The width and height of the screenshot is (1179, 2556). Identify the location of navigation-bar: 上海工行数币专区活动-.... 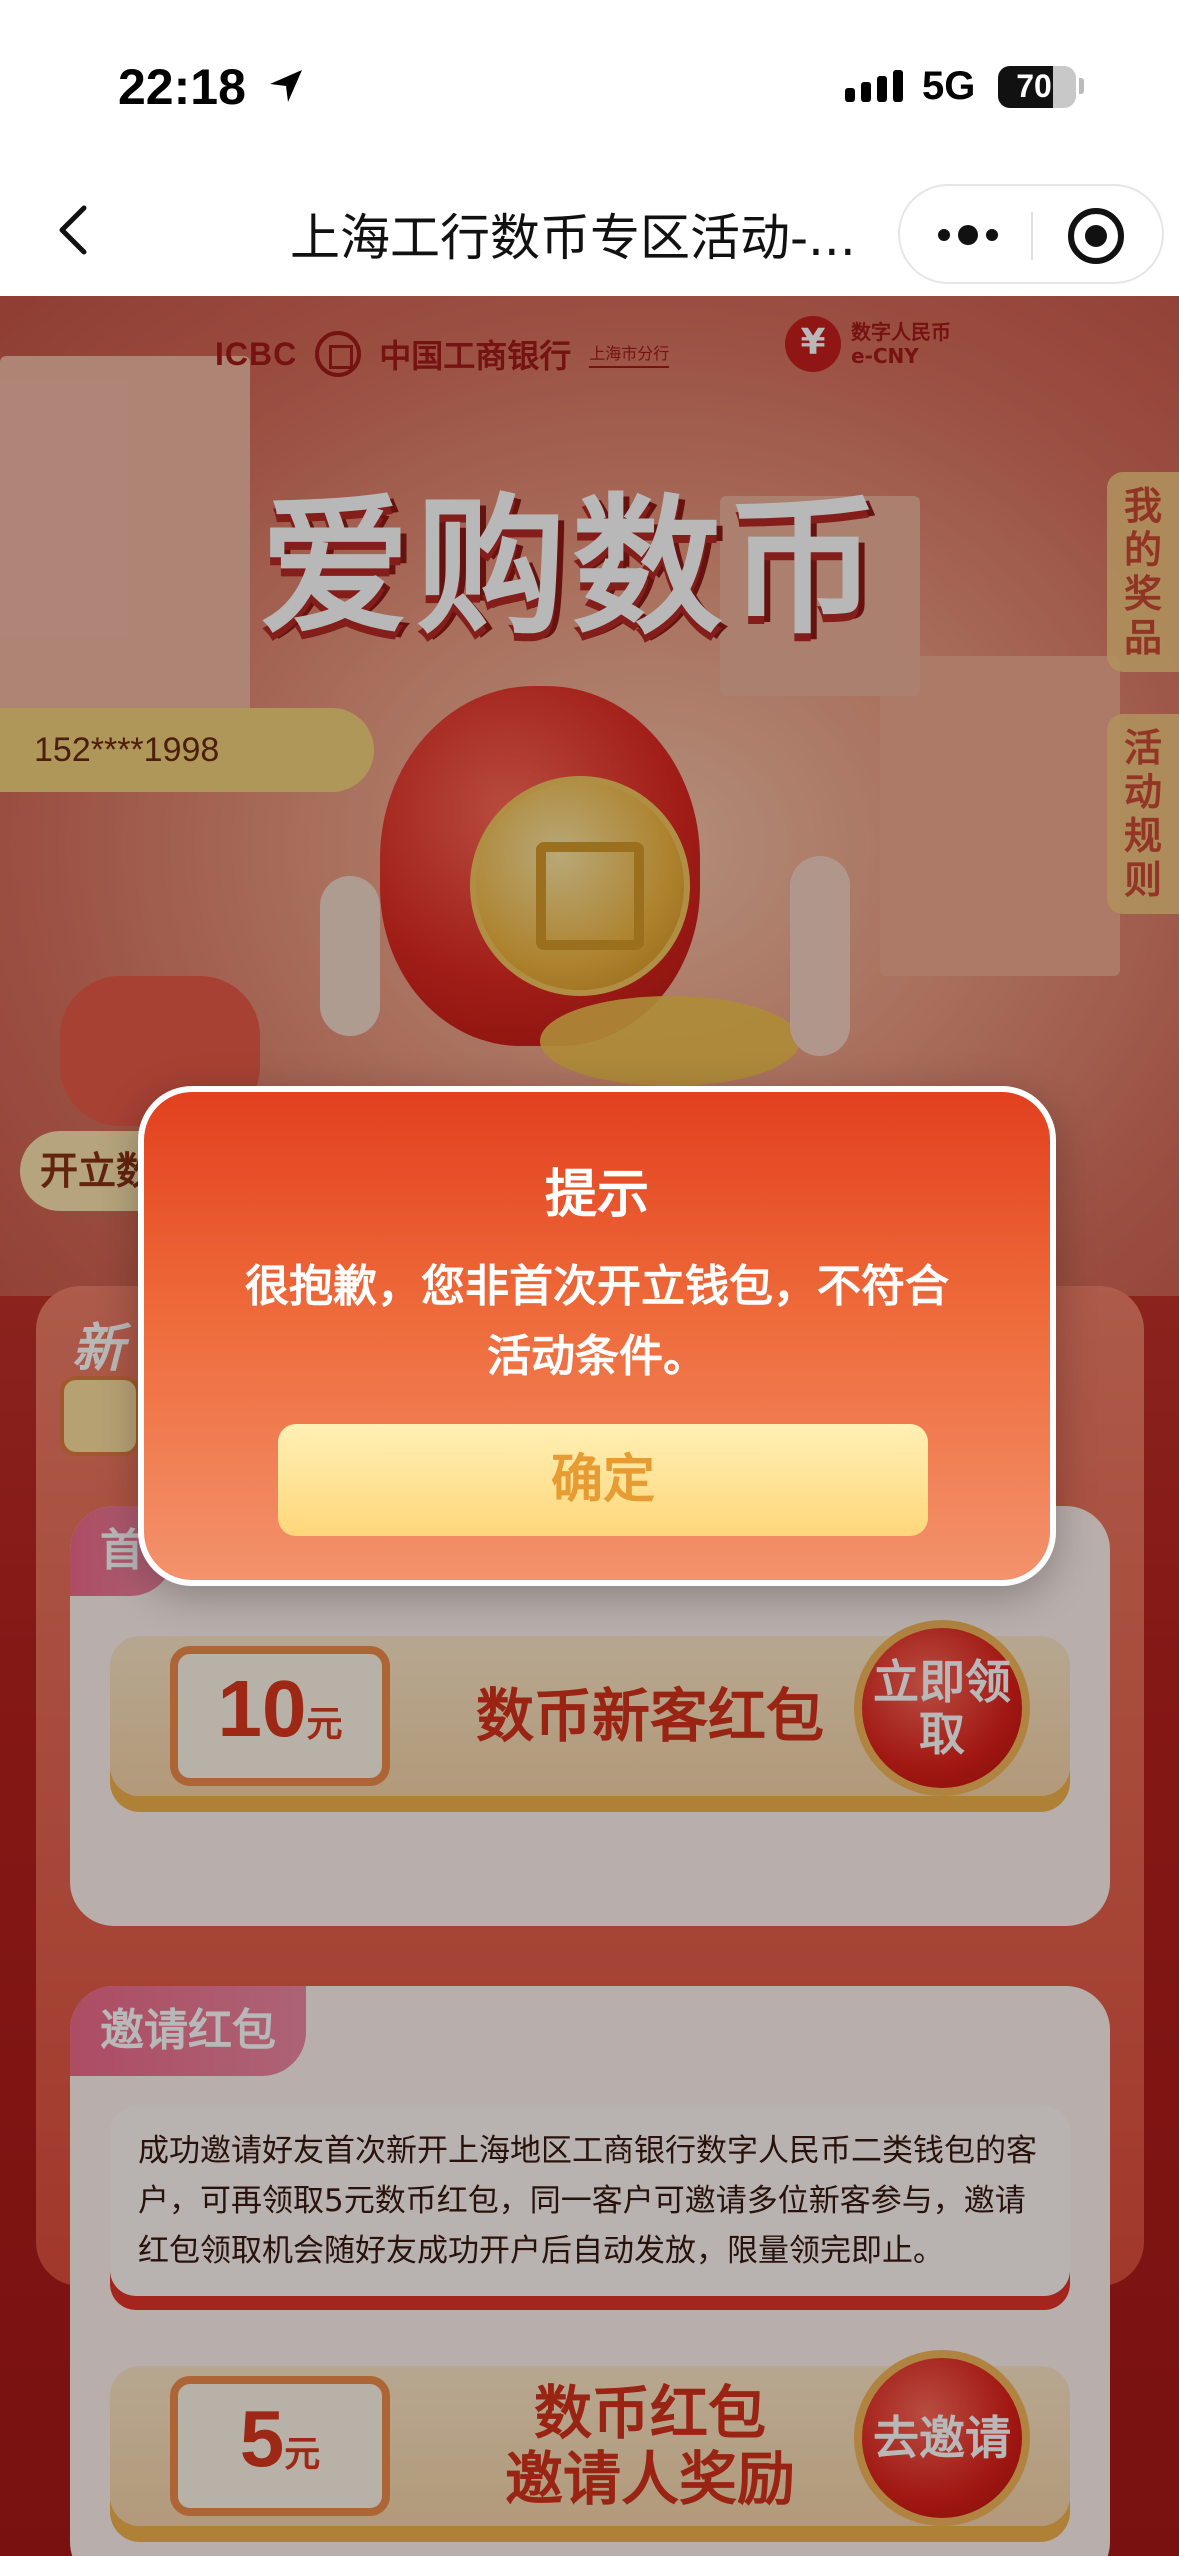
(589, 233).